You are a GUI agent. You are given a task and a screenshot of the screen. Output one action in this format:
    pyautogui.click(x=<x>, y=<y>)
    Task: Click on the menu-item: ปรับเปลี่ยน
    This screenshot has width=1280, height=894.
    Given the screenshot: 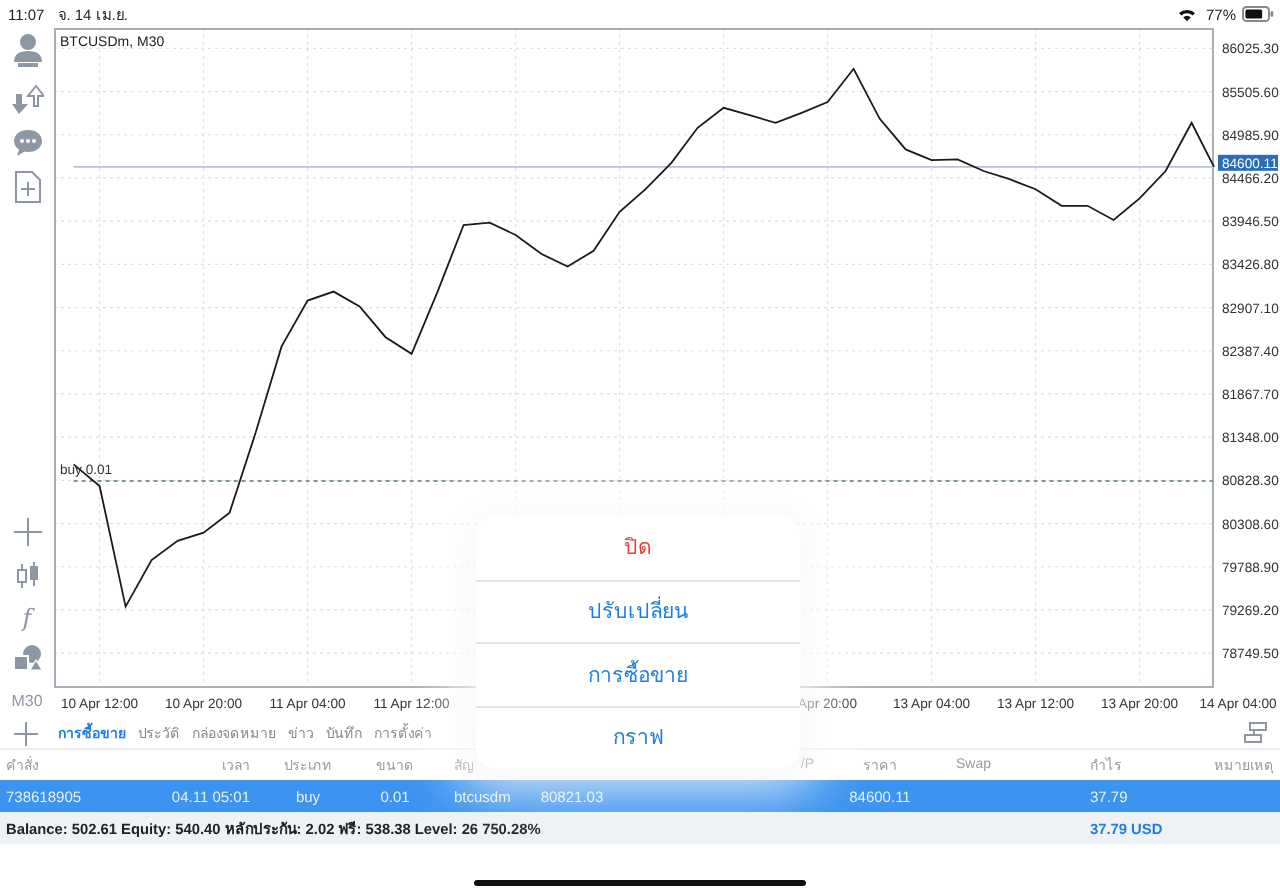 What is the action you would take?
    pyautogui.click(x=638, y=610)
    